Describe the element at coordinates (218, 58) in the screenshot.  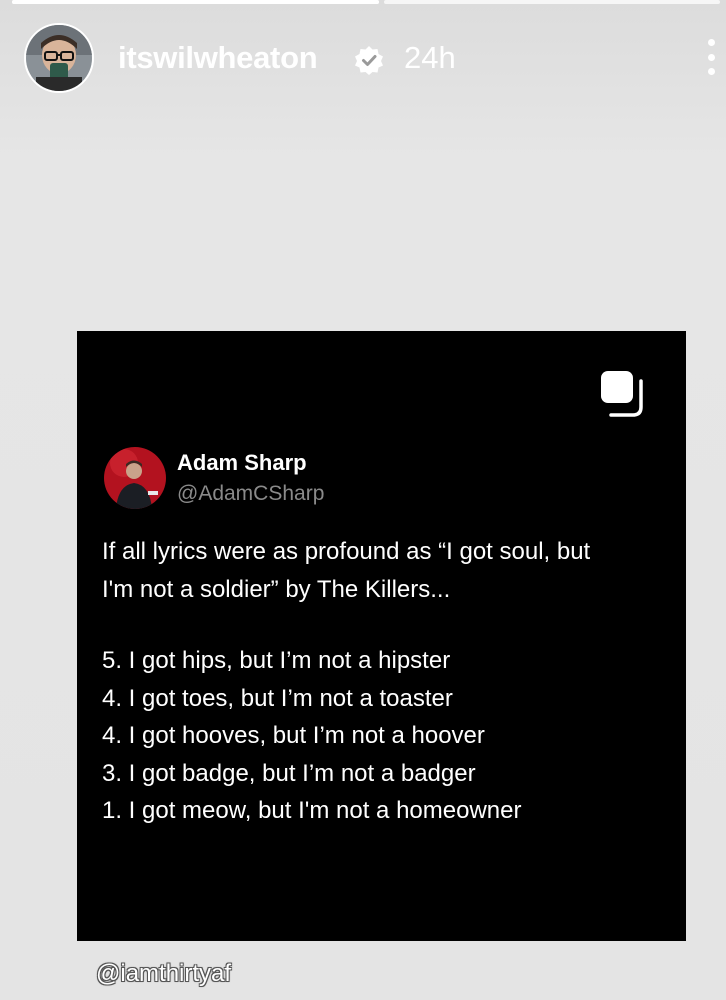
I see `story-username: itswilwheaton` at that location.